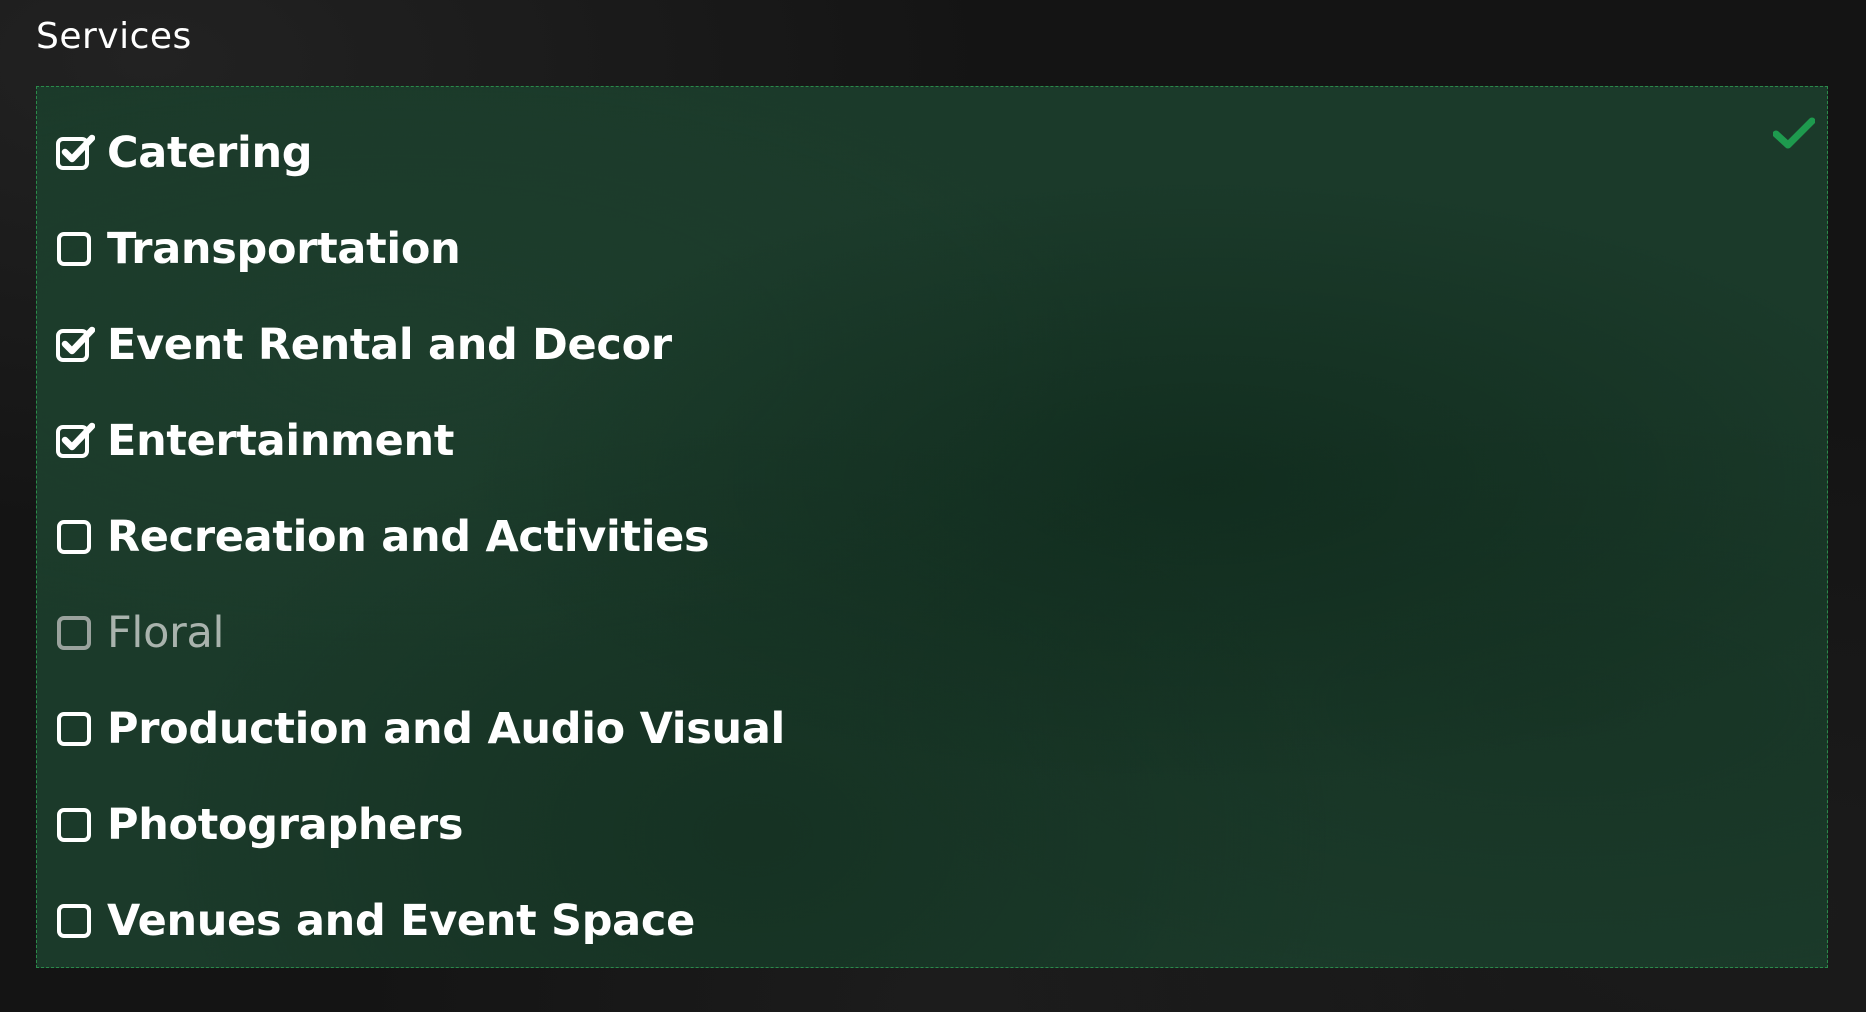 This screenshot has height=1012, width=1866. I want to click on valid-checkmark-icon, so click(1794, 133).